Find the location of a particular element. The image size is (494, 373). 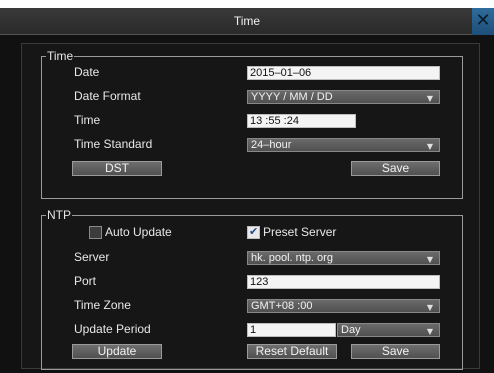

ntp-save-button: Save is located at coordinates (395, 351).